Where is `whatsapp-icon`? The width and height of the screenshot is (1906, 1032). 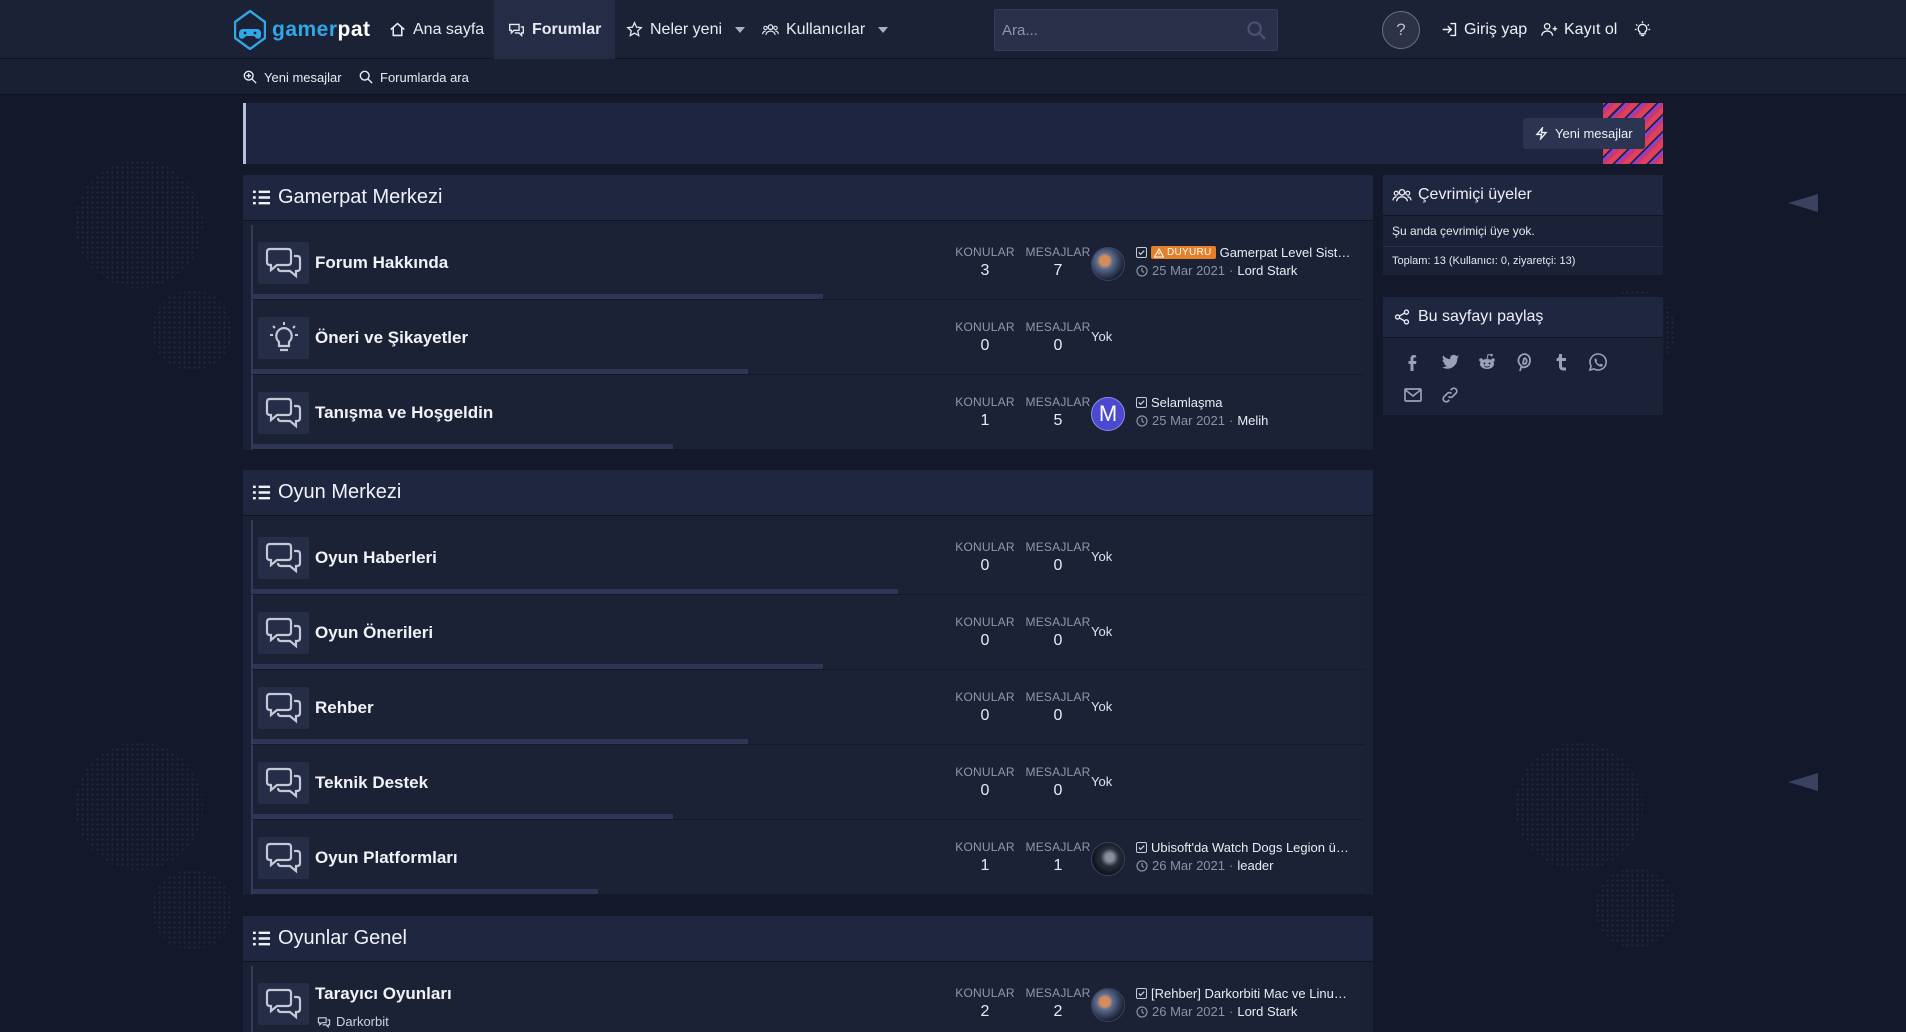 whatsapp-icon is located at coordinates (1598, 362).